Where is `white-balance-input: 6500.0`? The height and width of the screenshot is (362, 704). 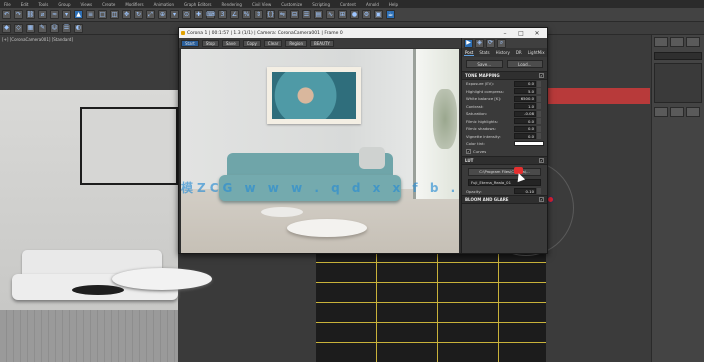
white-balance-input: 6500.0 is located at coordinates (525, 98).